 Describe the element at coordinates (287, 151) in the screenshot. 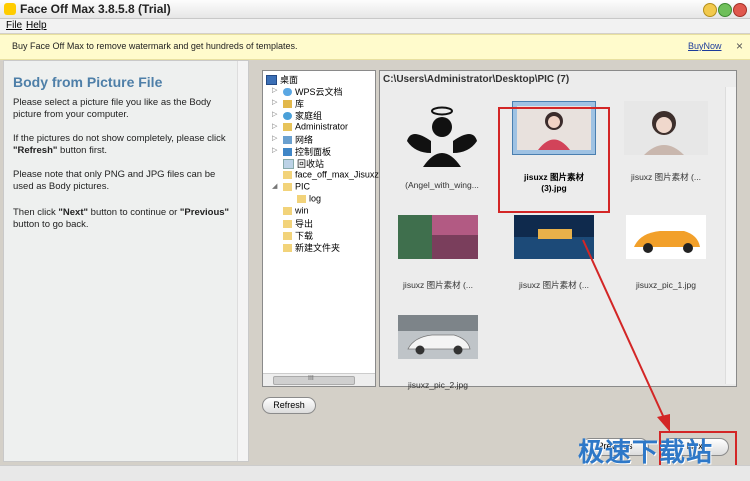

I see `control-panel-icon` at that location.